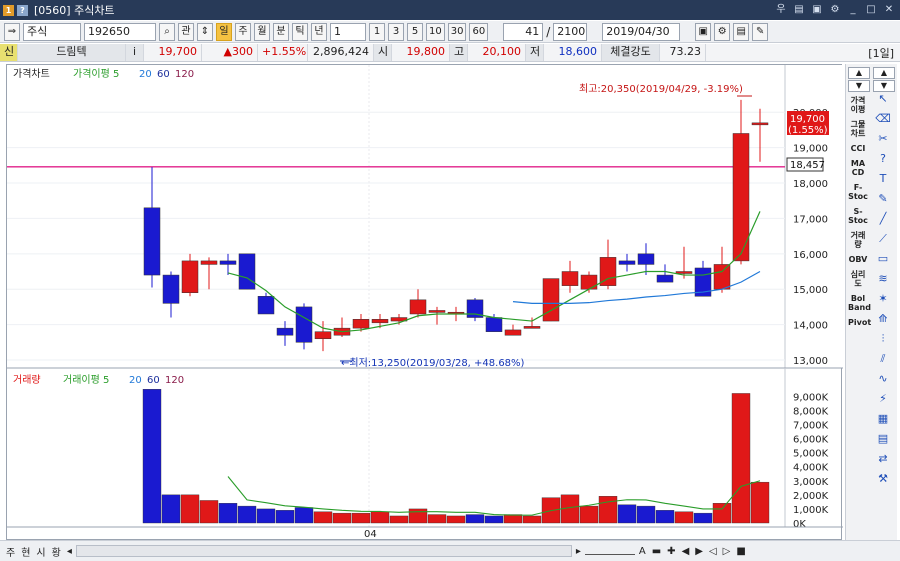  Describe the element at coordinates (871, 9) in the screenshot. I see `maximize-button: □` at that location.